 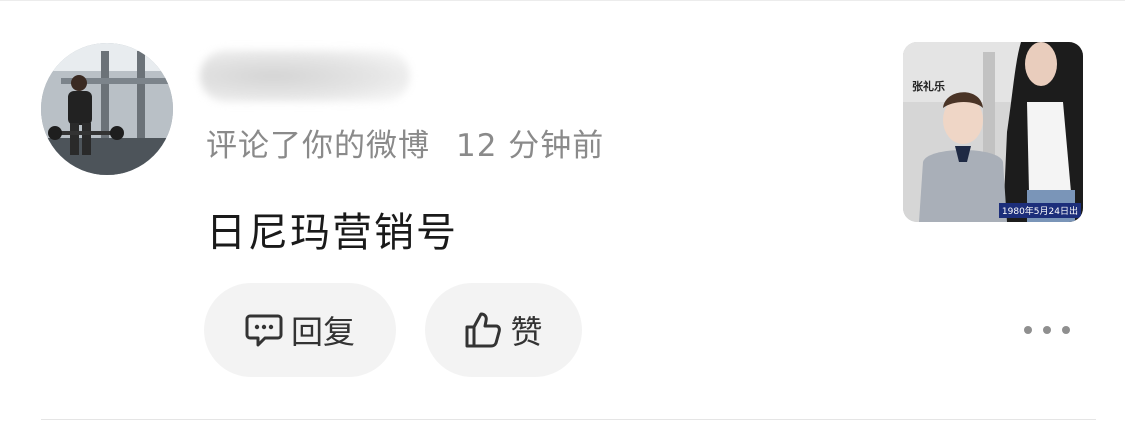 I want to click on avatar, so click(x=107, y=109).